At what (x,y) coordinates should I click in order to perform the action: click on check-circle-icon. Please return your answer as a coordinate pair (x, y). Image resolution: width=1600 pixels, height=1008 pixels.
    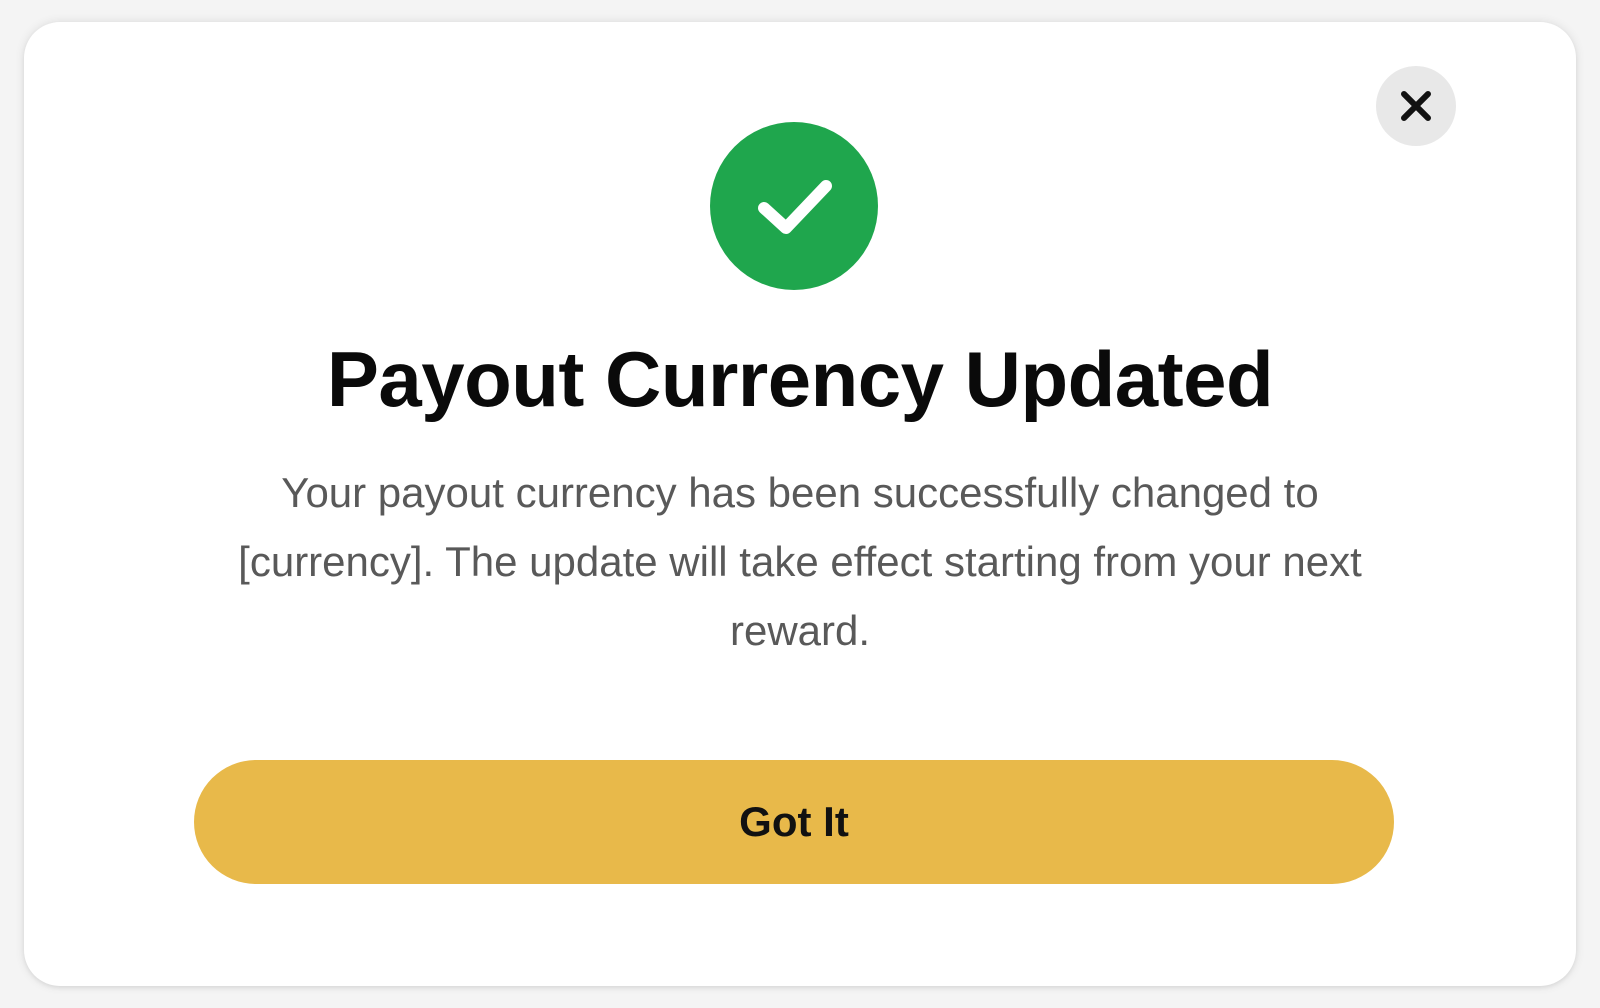
    Looking at the image, I should click on (794, 206).